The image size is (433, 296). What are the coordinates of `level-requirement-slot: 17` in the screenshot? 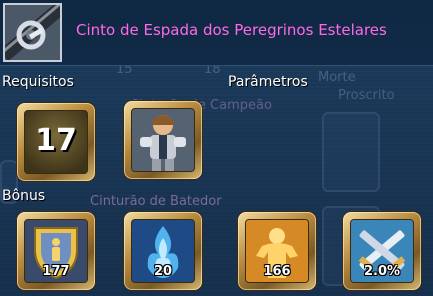 It's located at (56, 142).